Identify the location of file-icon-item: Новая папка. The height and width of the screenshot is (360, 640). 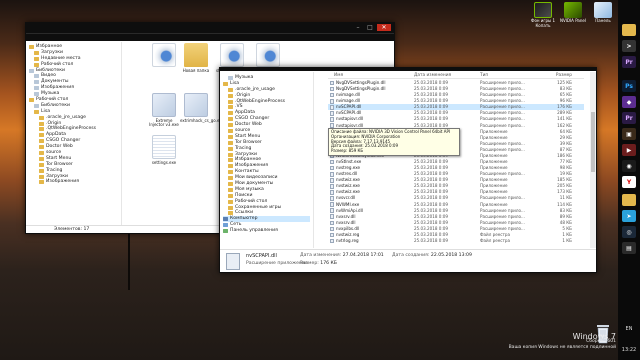
(196, 58).